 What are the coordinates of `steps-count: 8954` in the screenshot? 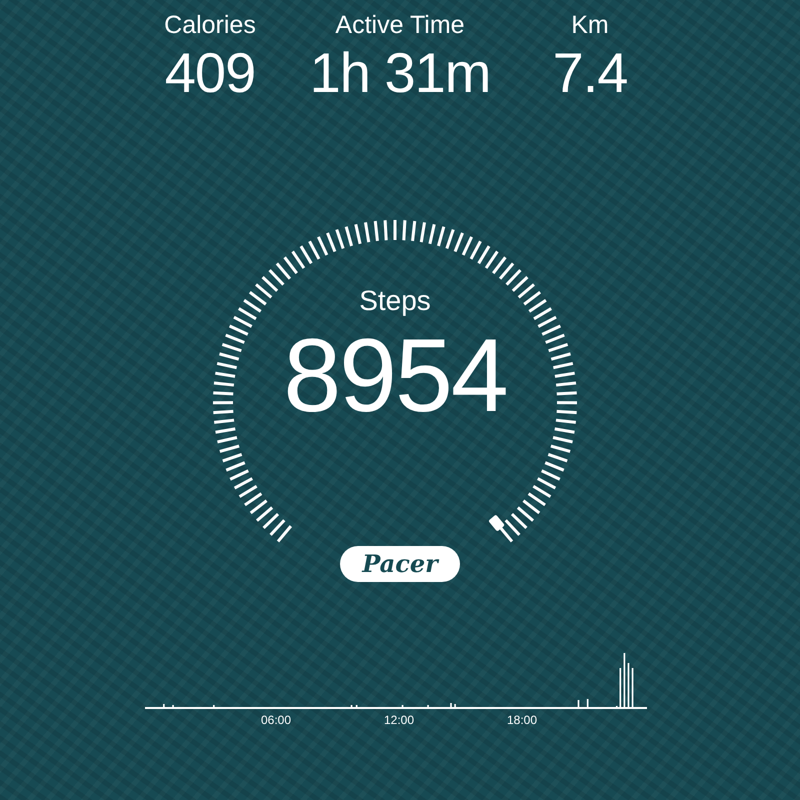 It's located at (395, 376).